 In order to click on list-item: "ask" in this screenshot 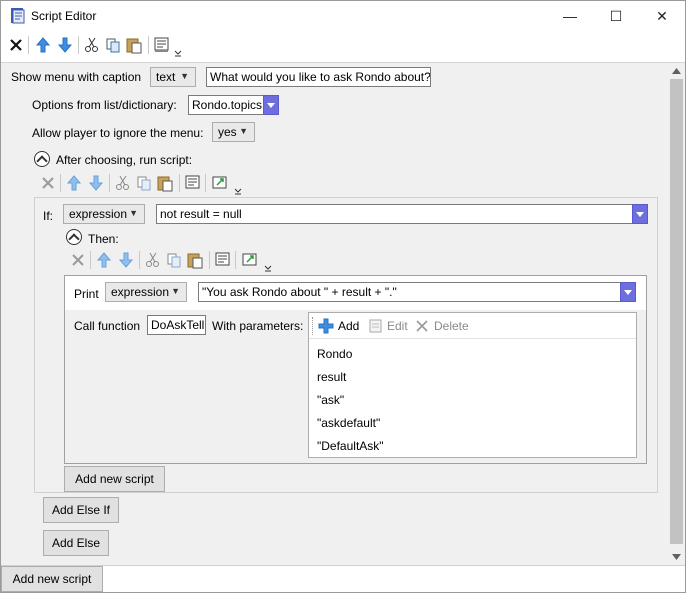, I will do `click(330, 400)`.